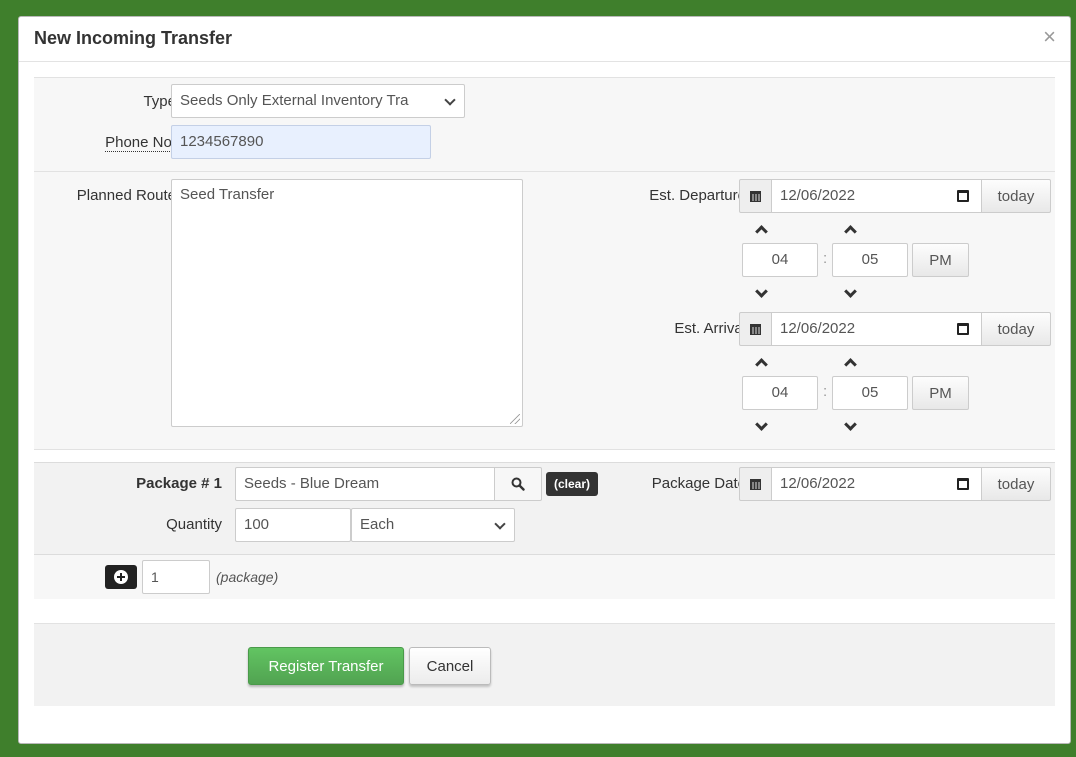 The image size is (1076, 757). I want to click on package-item-value: Seeds - Blue Dream, so click(312, 483).